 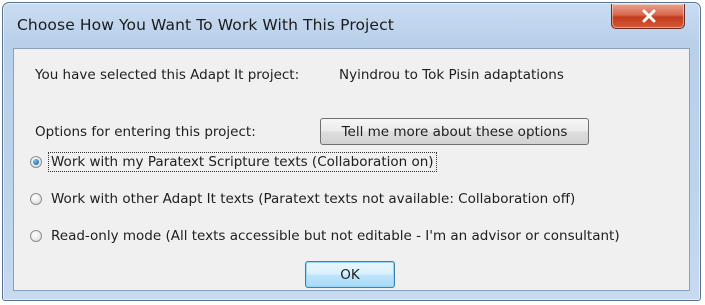 I want to click on close-button, so click(x=648, y=16).